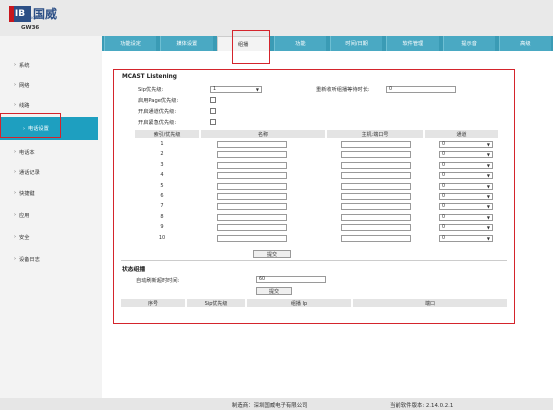  What do you see at coordinates (130, 43) in the screenshot?
I see `tab-0: 功能设定` at bounding box center [130, 43].